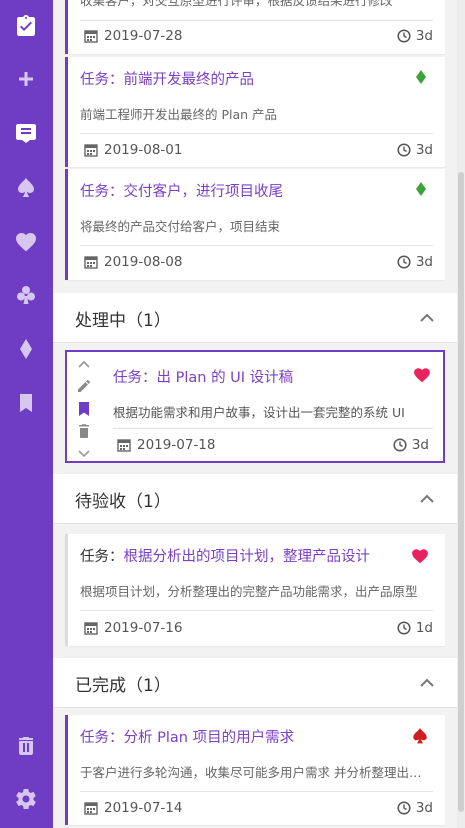  What do you see at coordinates (255, 499) in the screenshot?
I see `section-header-acceptance: 待验收（1）` at bounding box center [255, 499].